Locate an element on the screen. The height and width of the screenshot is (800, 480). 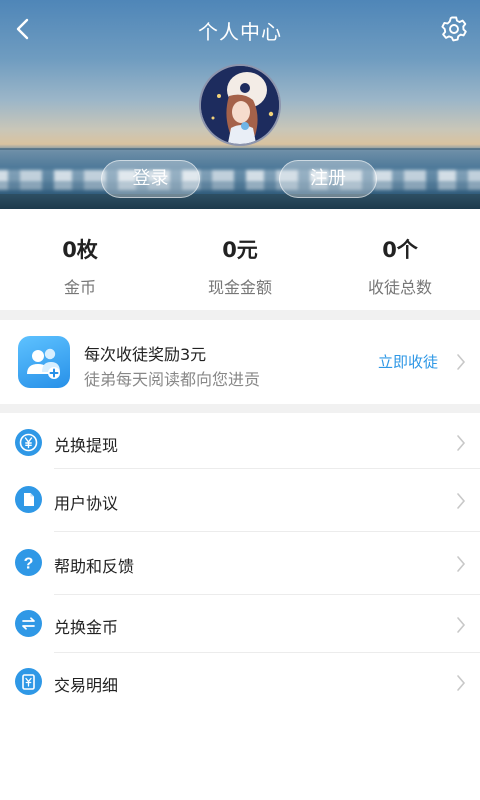
add-user-icon is located at coordinates (43, 363).